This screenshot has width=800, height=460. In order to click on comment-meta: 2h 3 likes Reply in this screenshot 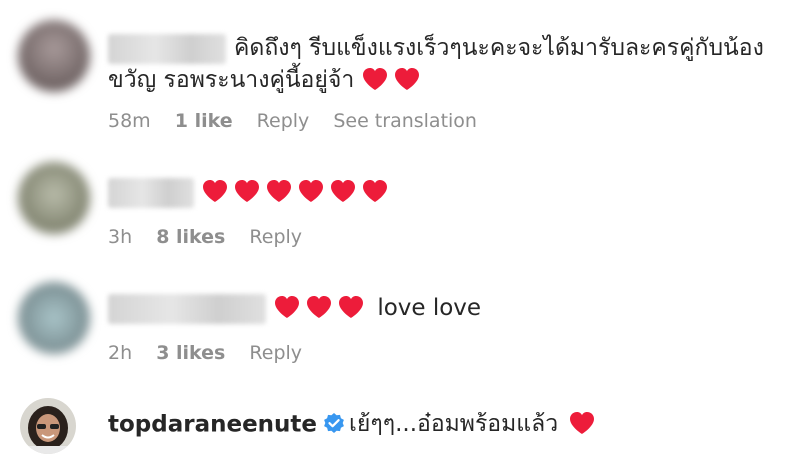, I will do `click(214, 353)`.